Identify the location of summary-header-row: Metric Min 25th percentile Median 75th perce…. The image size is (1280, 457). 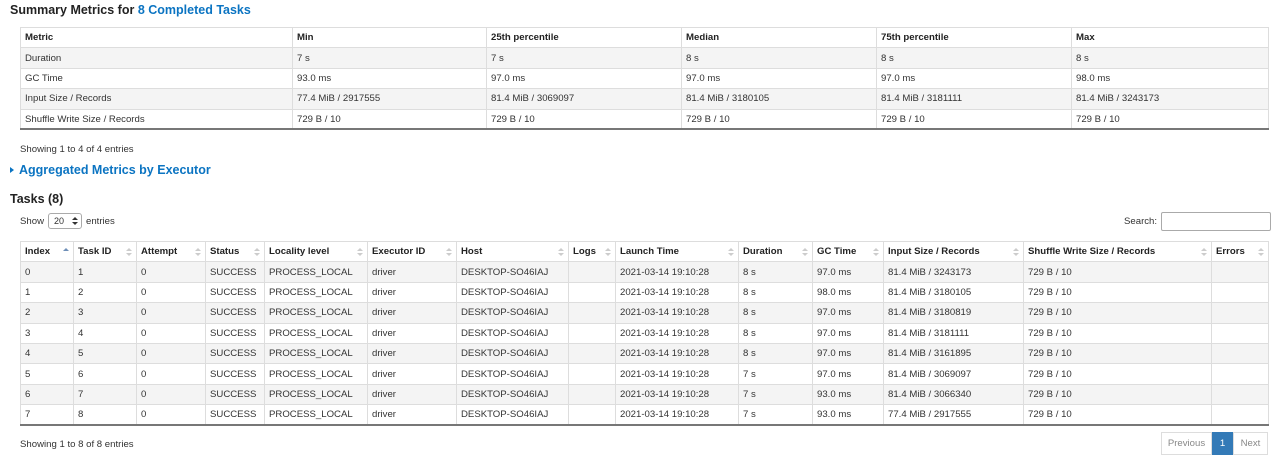
(644, 37).